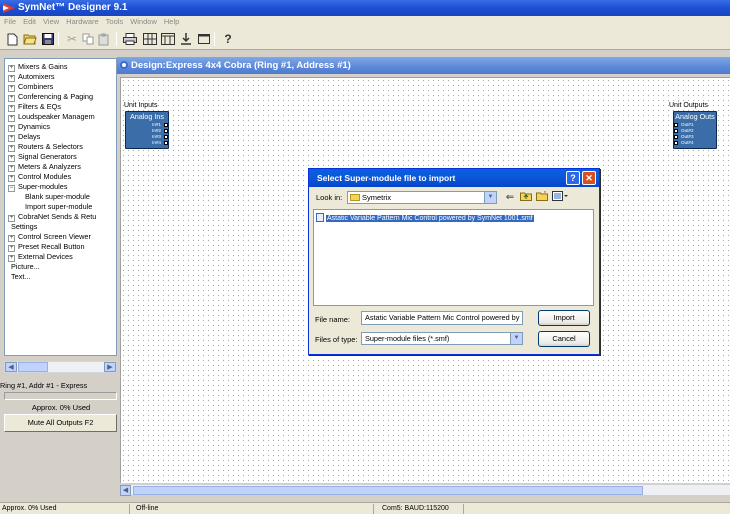 This screenshot has height=514, width=730. I want to click on tree-item-settings: Settings, so click(24, 227).